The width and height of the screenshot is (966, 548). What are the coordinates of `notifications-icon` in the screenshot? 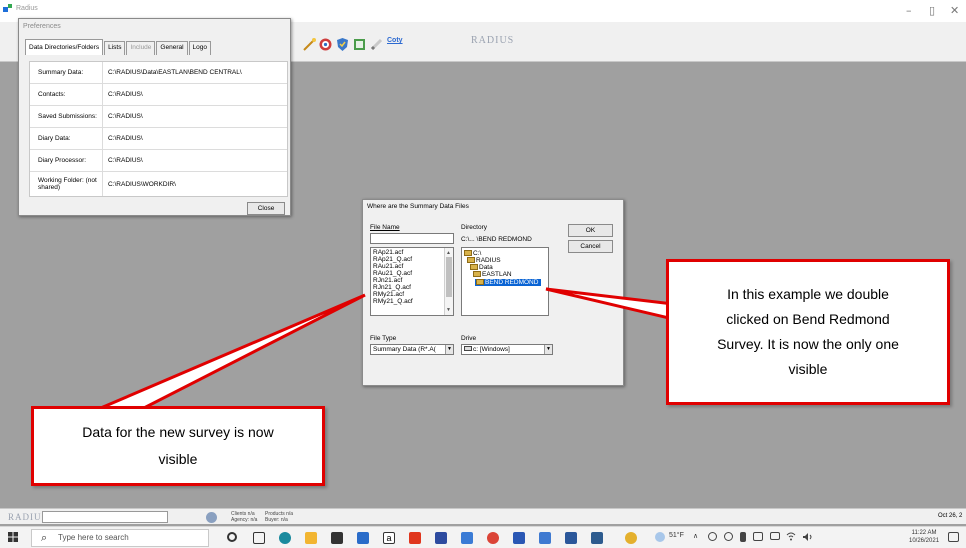 It's located at (953, 537).